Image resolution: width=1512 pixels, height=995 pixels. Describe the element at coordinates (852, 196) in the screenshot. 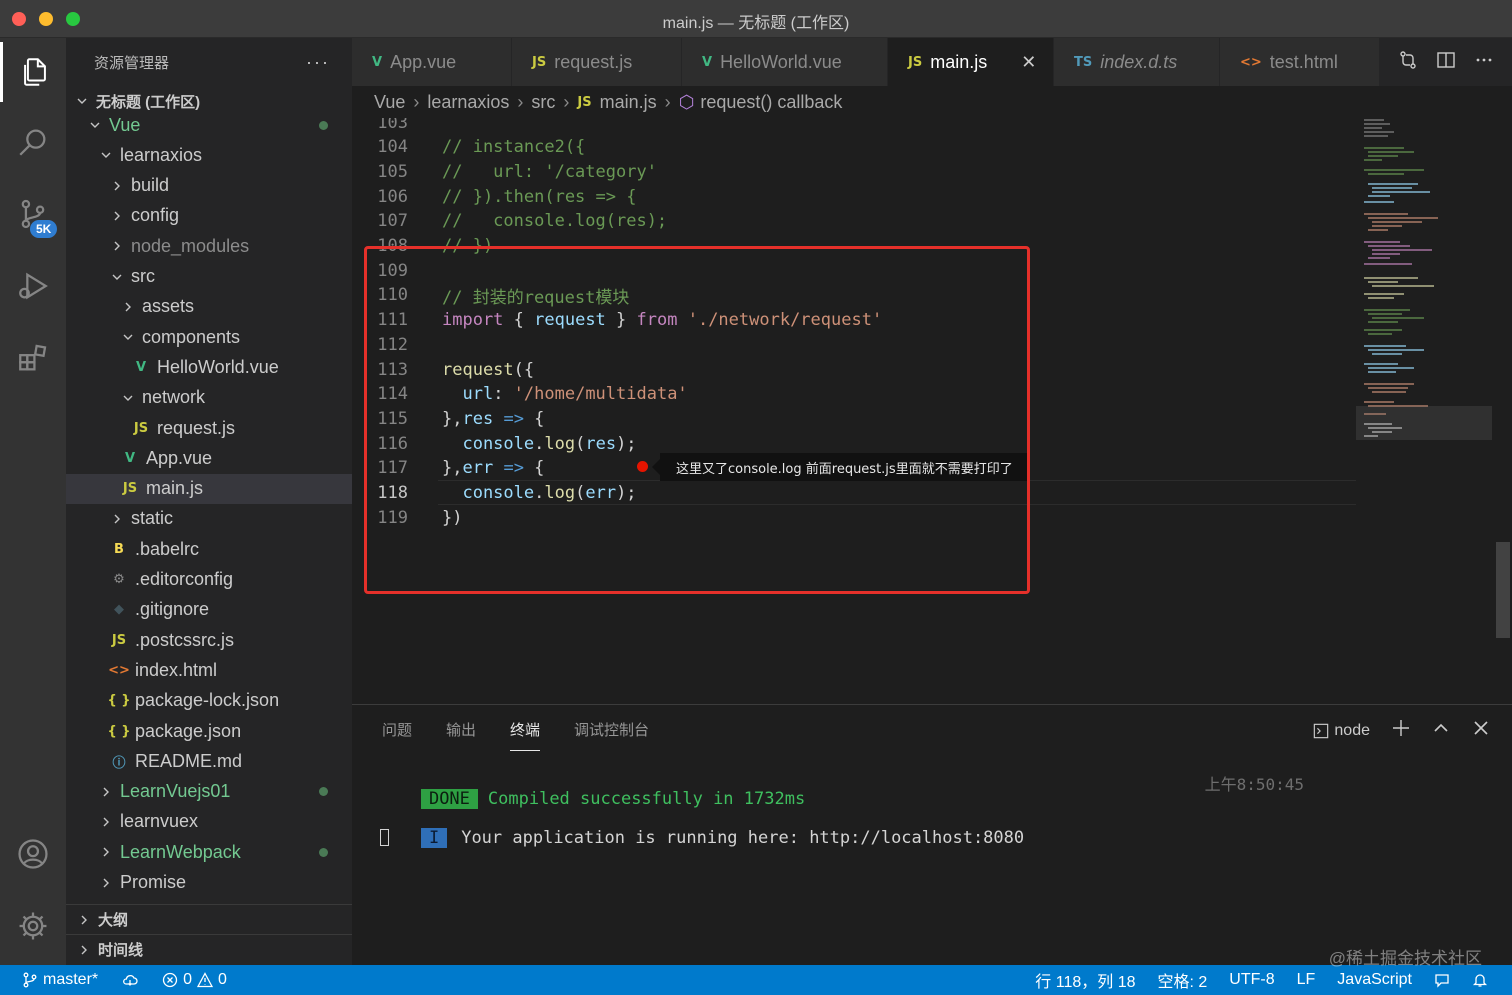

I see `code-line: 106 // }).then(res => {` at that location.